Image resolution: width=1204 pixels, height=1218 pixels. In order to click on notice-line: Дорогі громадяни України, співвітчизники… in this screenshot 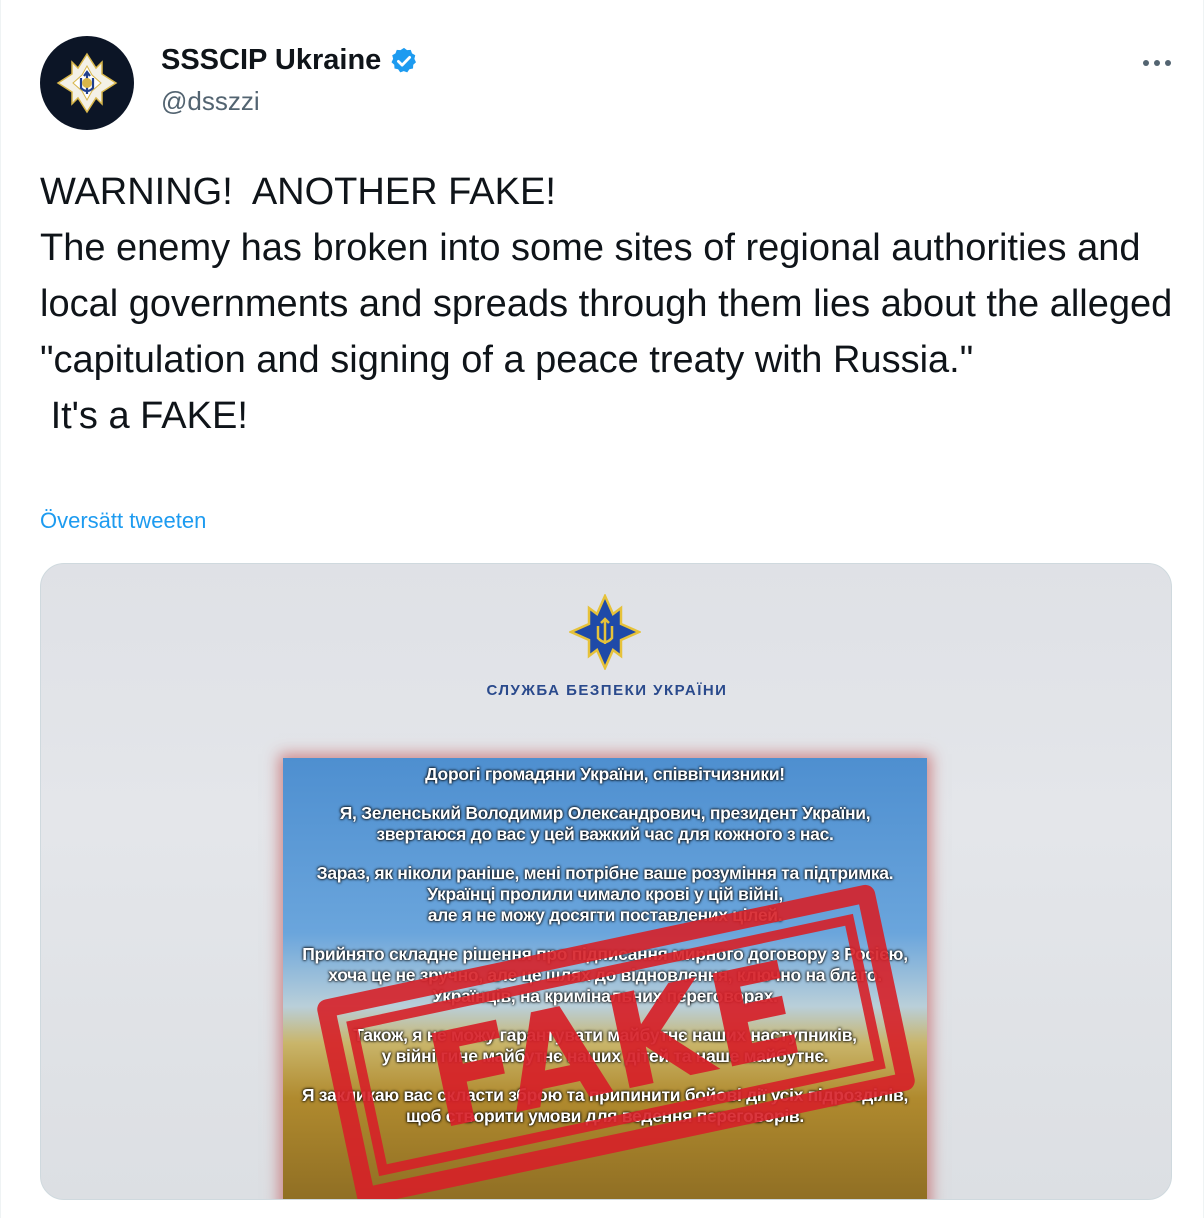, I will do `click(605, 774)`.